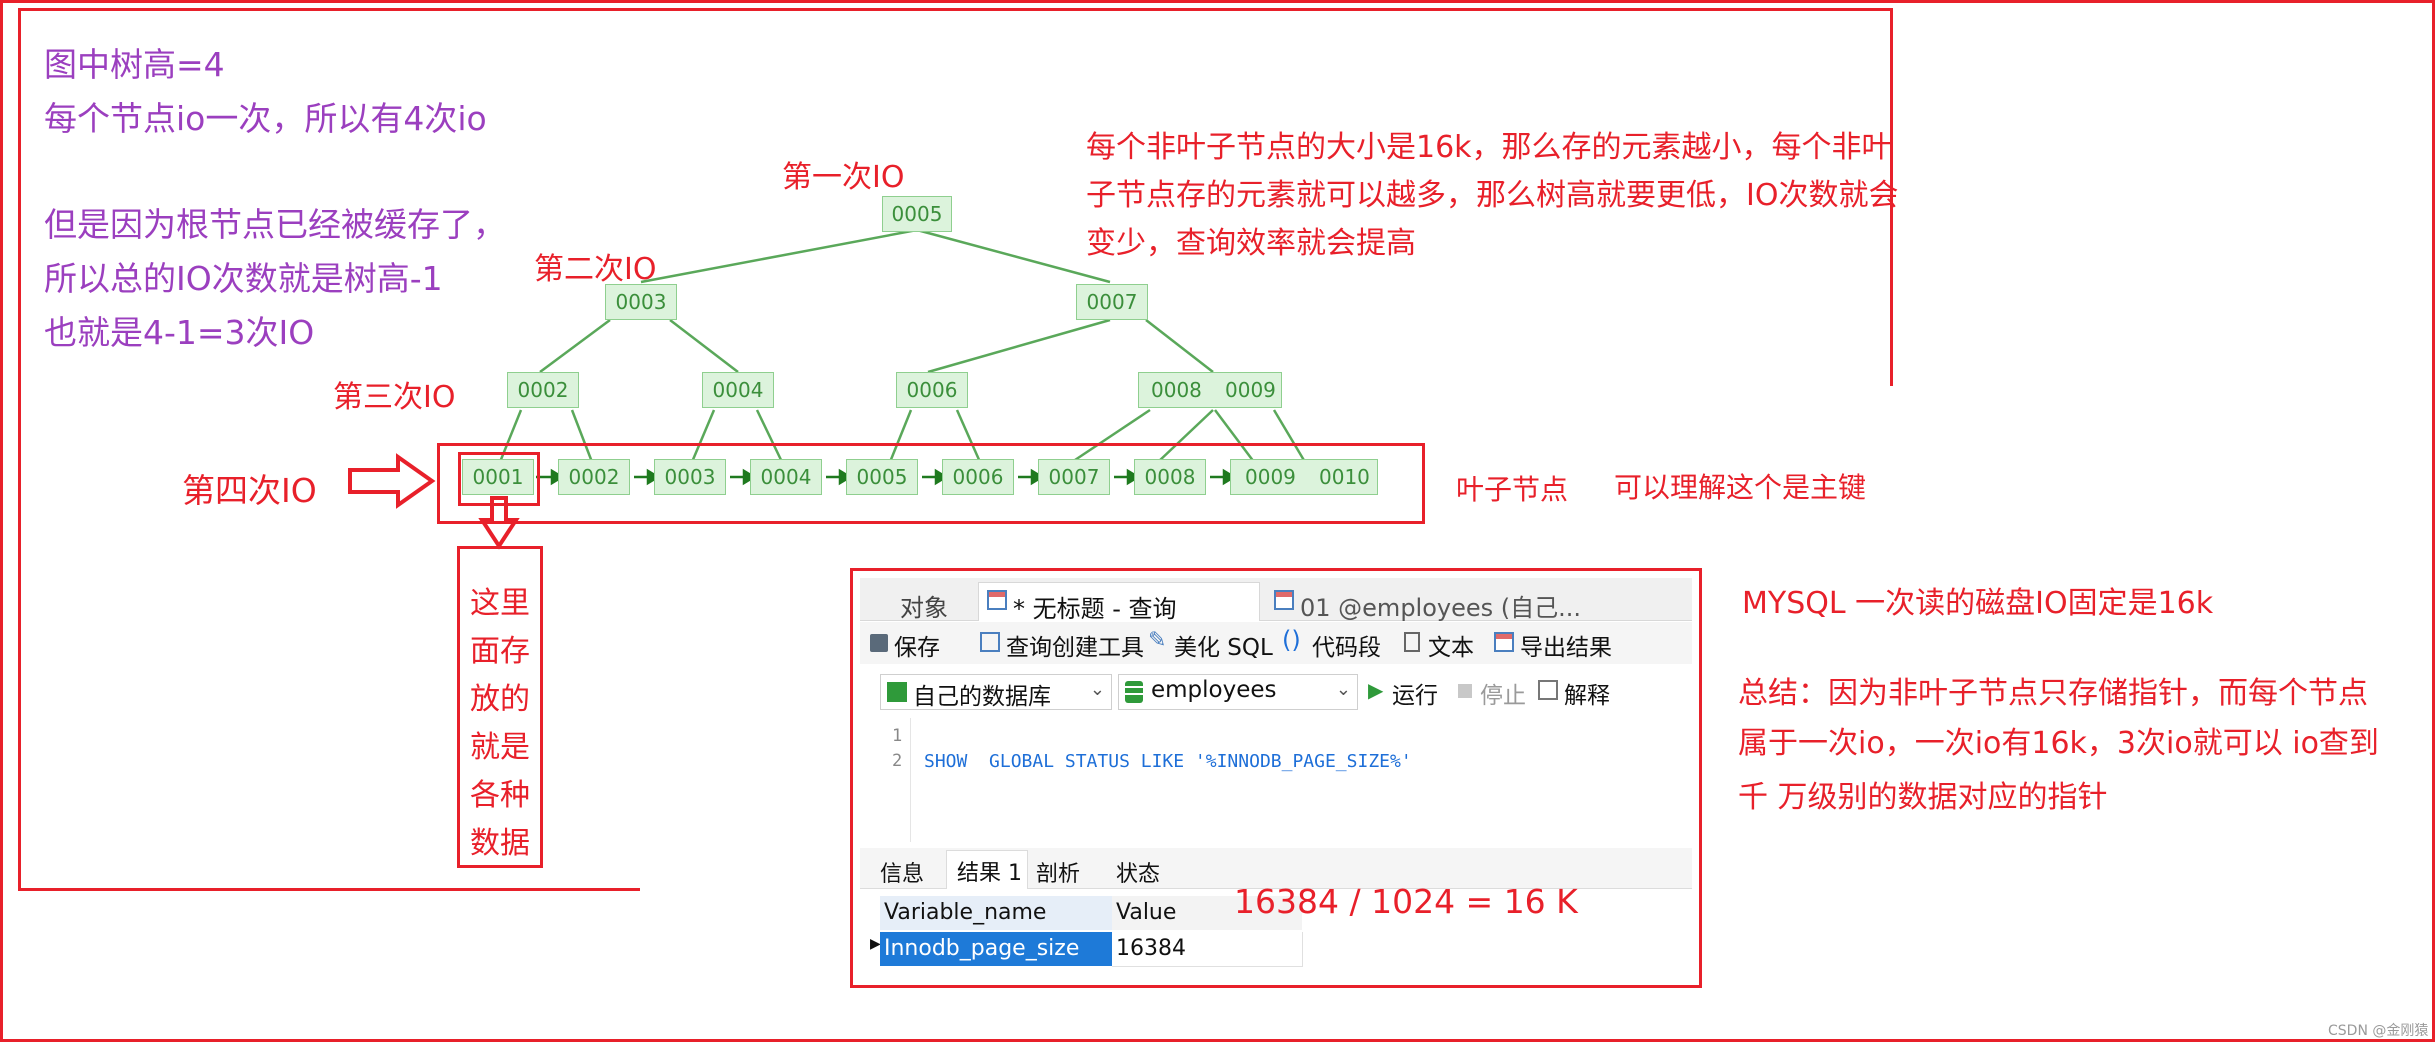 This screenshot has width=2435, height=1042. What do you see at coordinates (2053, 693) in the screenshot?
I see `summary-line-1: 总结：因为非叶子节点只存储指针，而每个节点` at bounding box center [2053, 693].